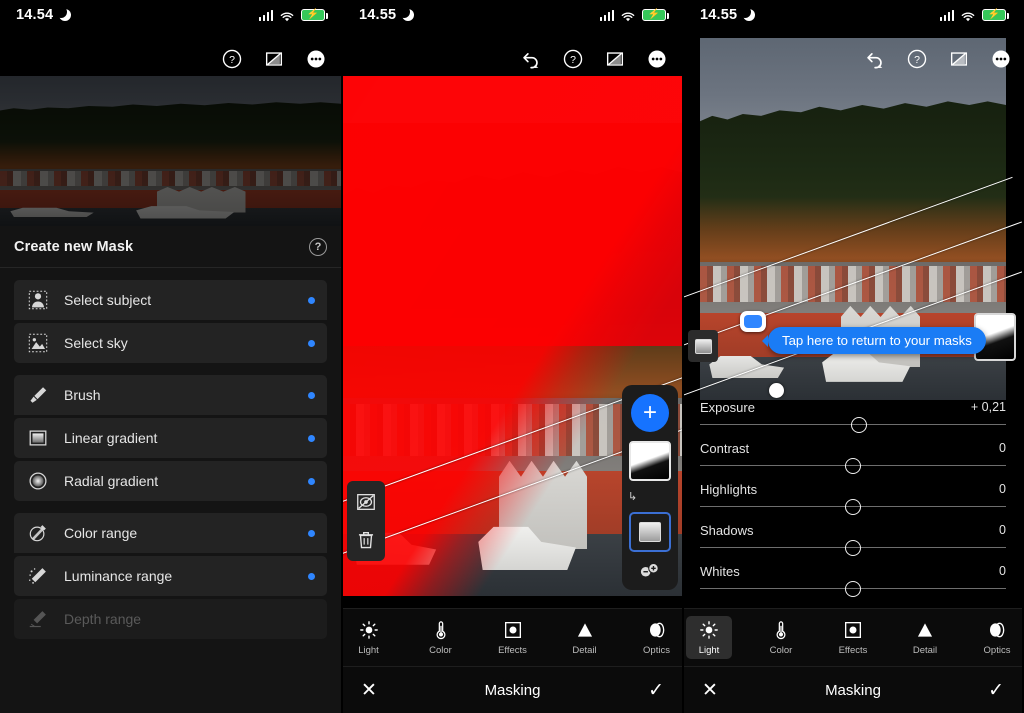 The height and width of the screenshot is (713, 1024). I want to click on mask-item-luminance-range: Luminance range, so click(170, 576).